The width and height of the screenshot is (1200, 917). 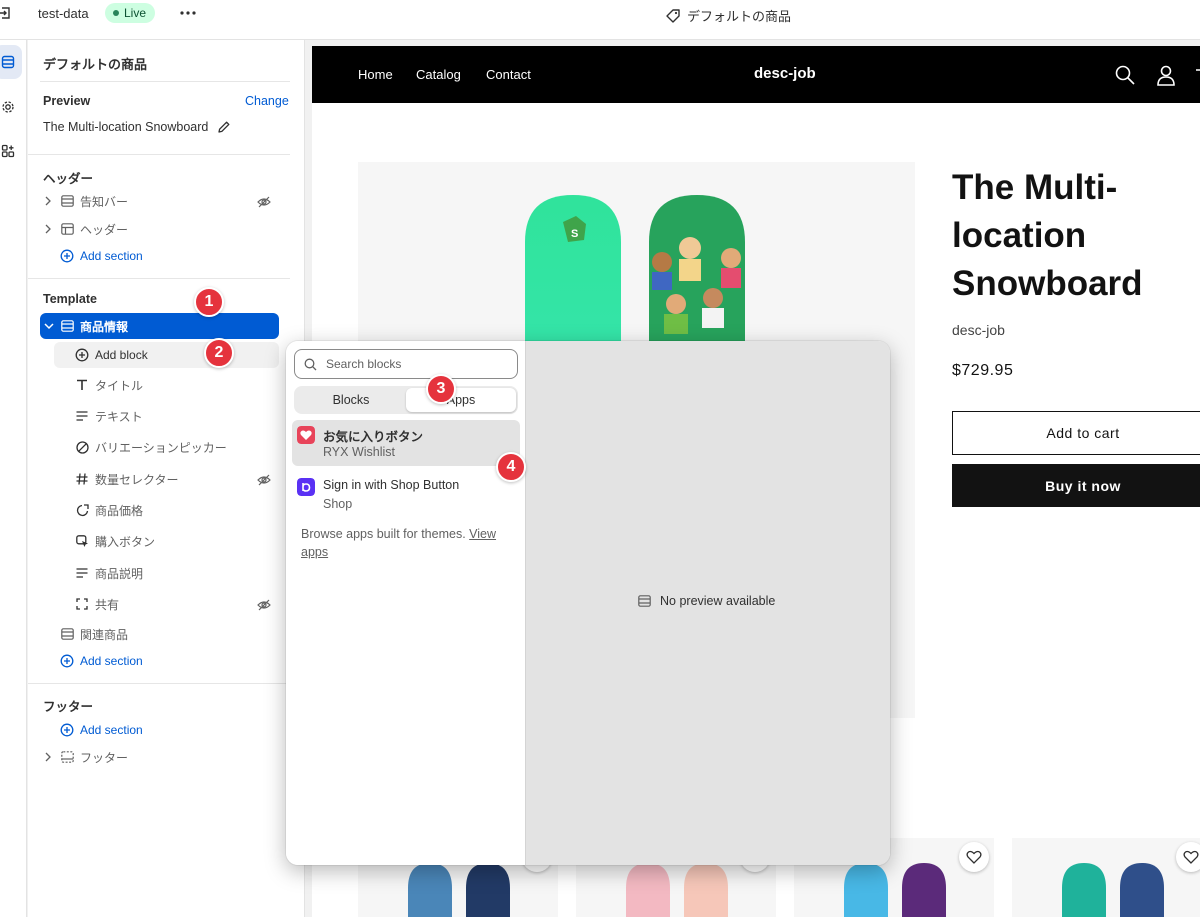 What do you see at coordinates (438, 74) in the screenshot?
I see `nav-catalog-link: Catalog` at bounding box center [438, 74].